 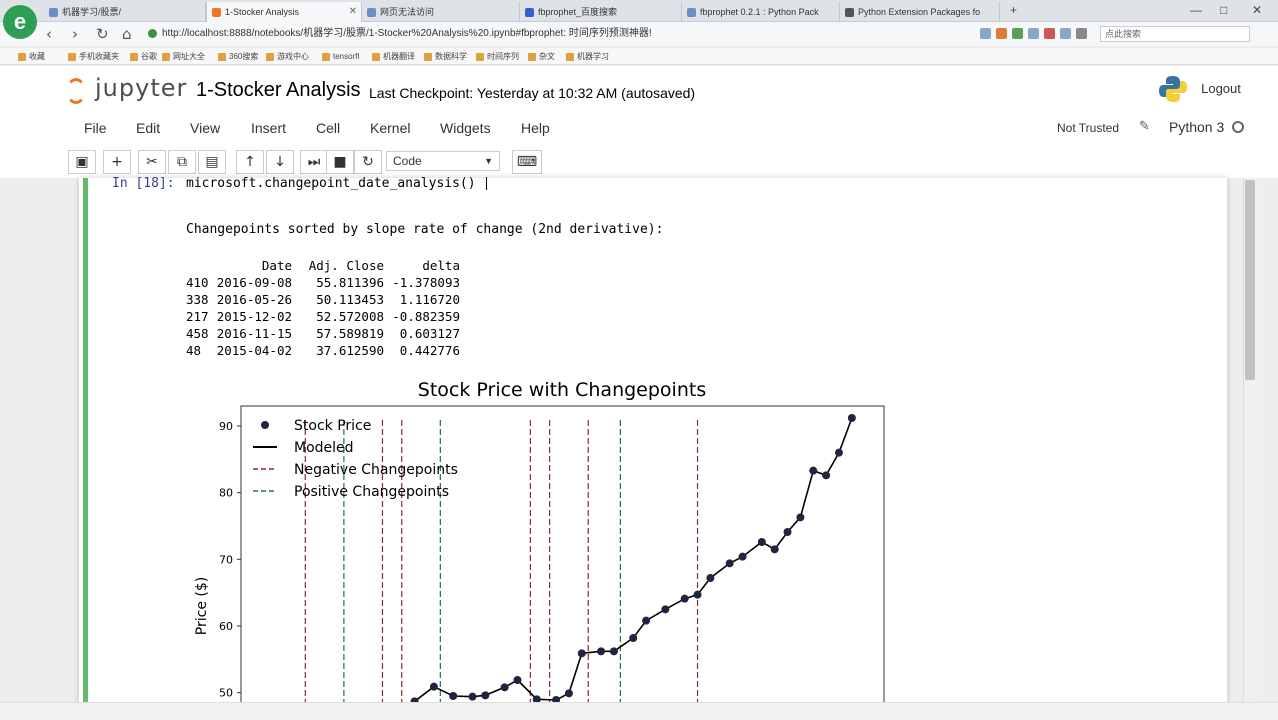 What do you see at coordinates (268, 128) in the screenshot?
I see `menu-insert: Insert` at bounding box center [268, 128].